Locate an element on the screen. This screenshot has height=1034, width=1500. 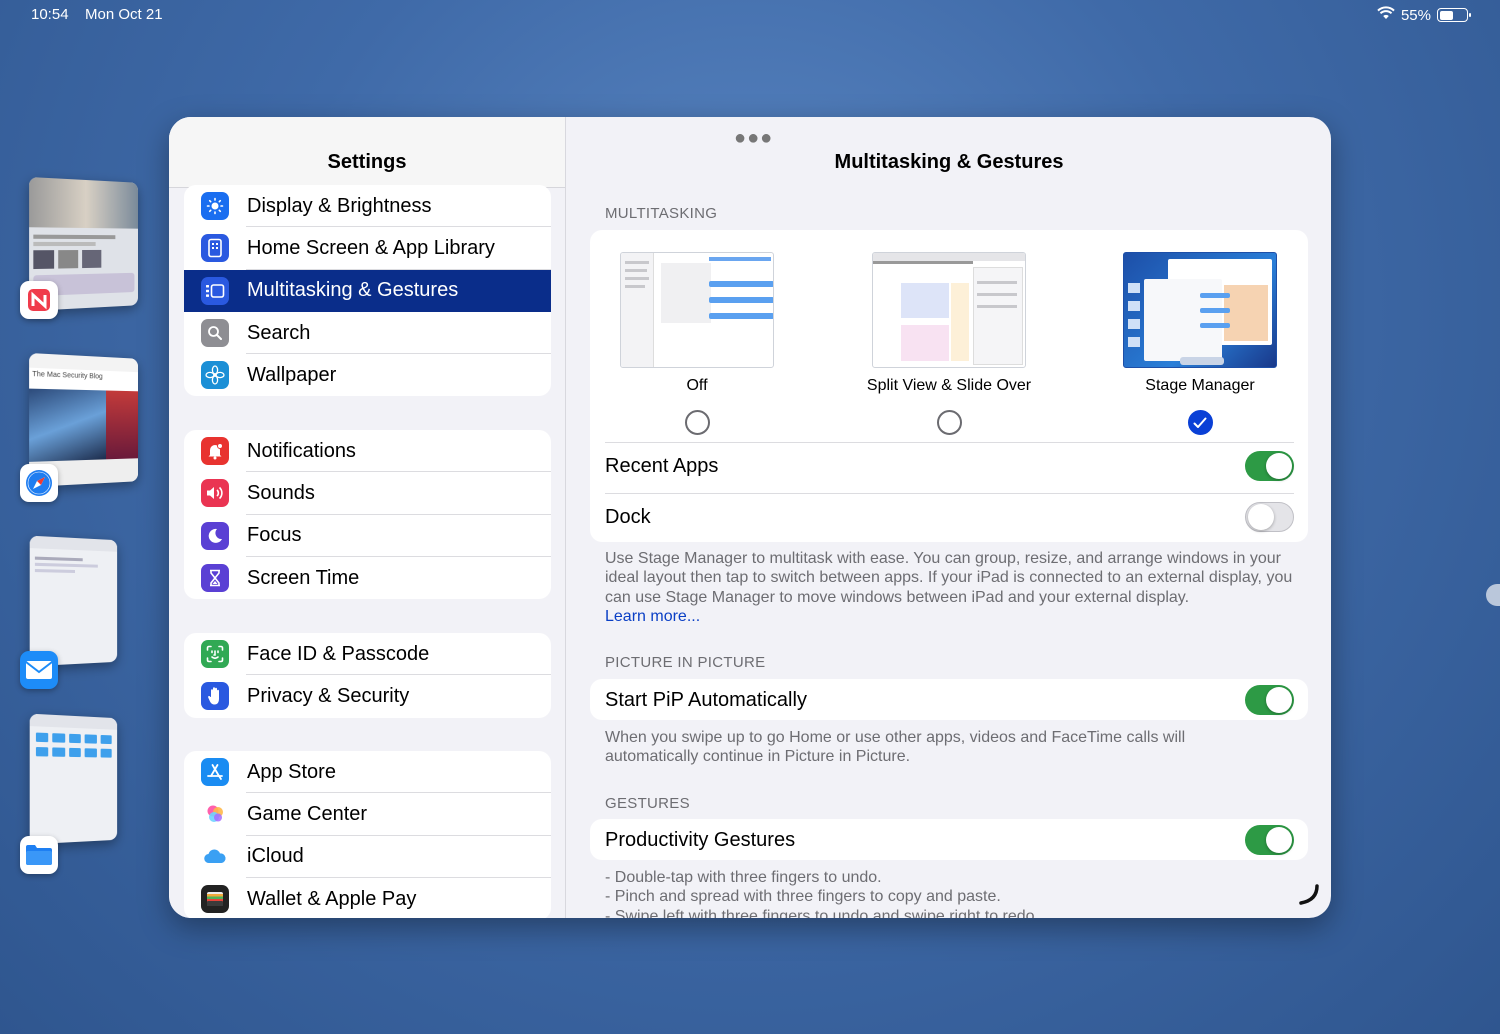
sidebar-item-game-center: Game Center is located at coordinates (367, 814).